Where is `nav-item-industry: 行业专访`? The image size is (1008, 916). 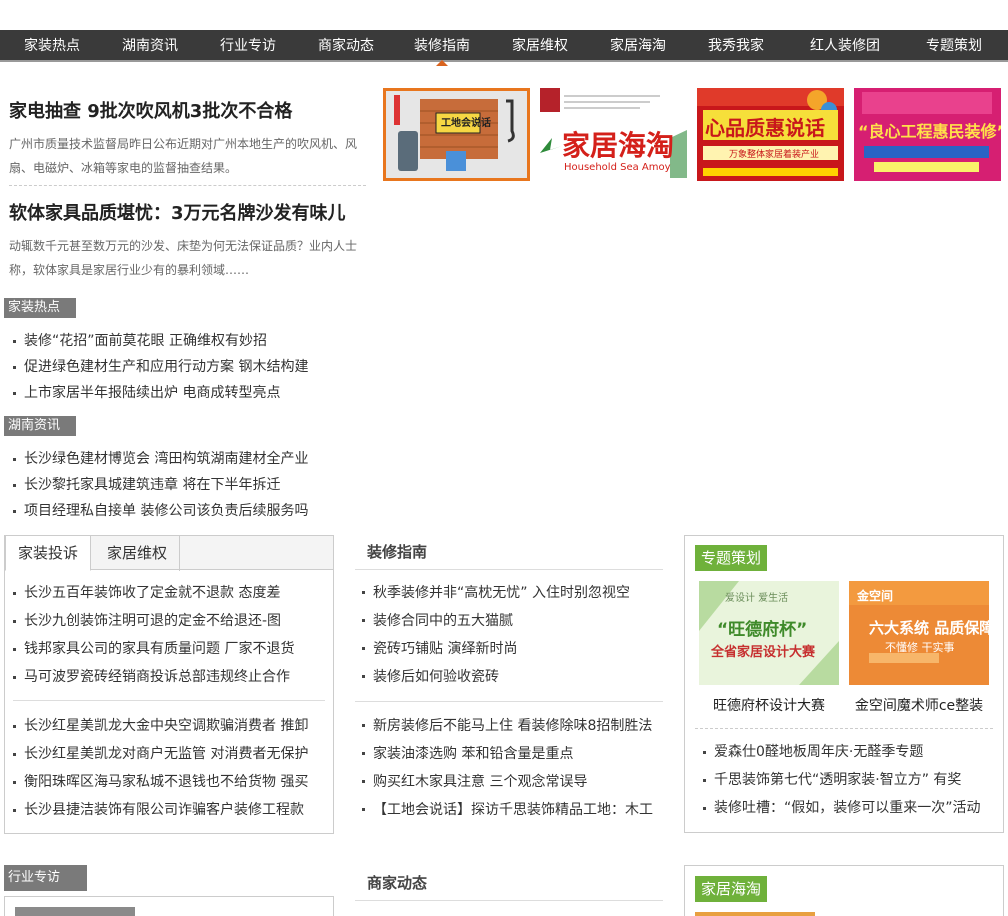
nav-item-industry: 行业专访 is located at coordinates (248, 46).